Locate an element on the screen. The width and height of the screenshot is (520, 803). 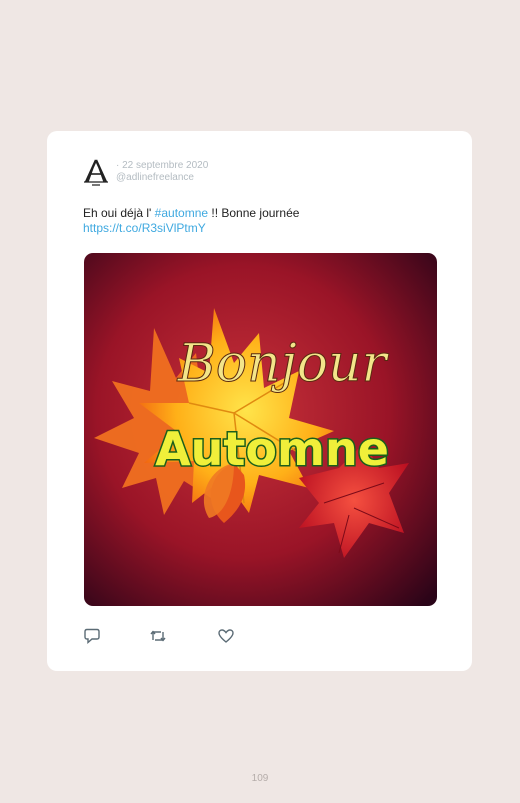
page-number: 109 is located at coordinates (260, 778).